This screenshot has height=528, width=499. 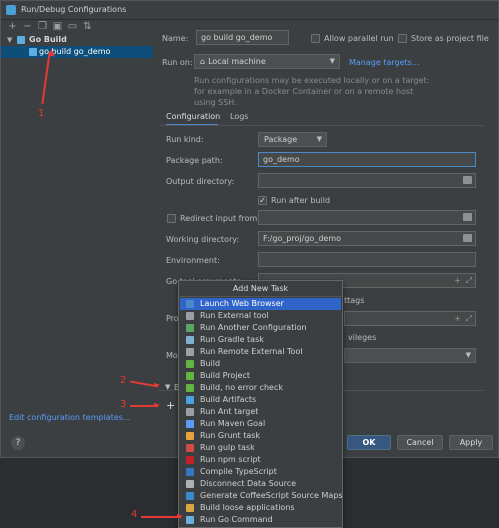 I want to click on annotation-3: 3, so click(x=123, y=404).